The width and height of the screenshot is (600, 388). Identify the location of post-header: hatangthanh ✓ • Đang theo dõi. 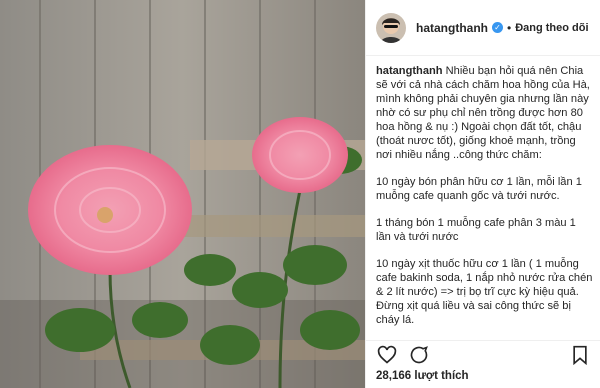
(483, 28).